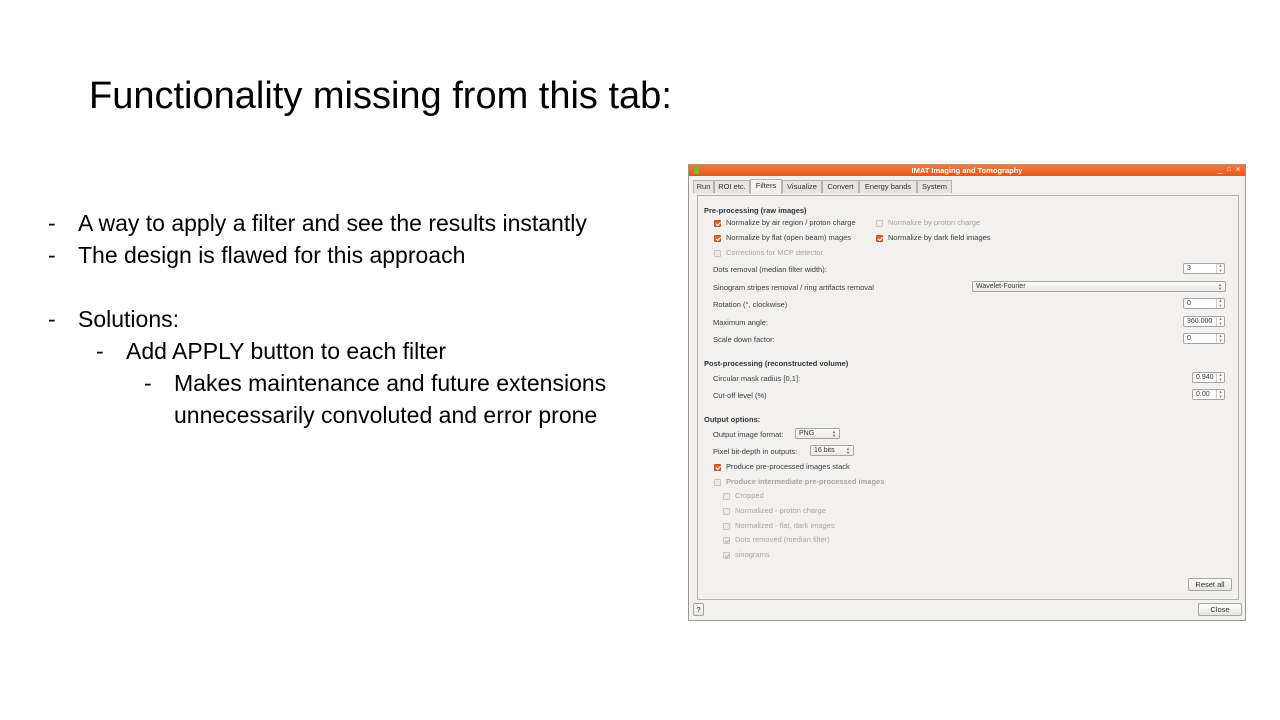 The image size is (1280, 720). Describe the element at coordinates (752, 554) in the screenshot. I see `sinograms-label: sinograms` at that location.